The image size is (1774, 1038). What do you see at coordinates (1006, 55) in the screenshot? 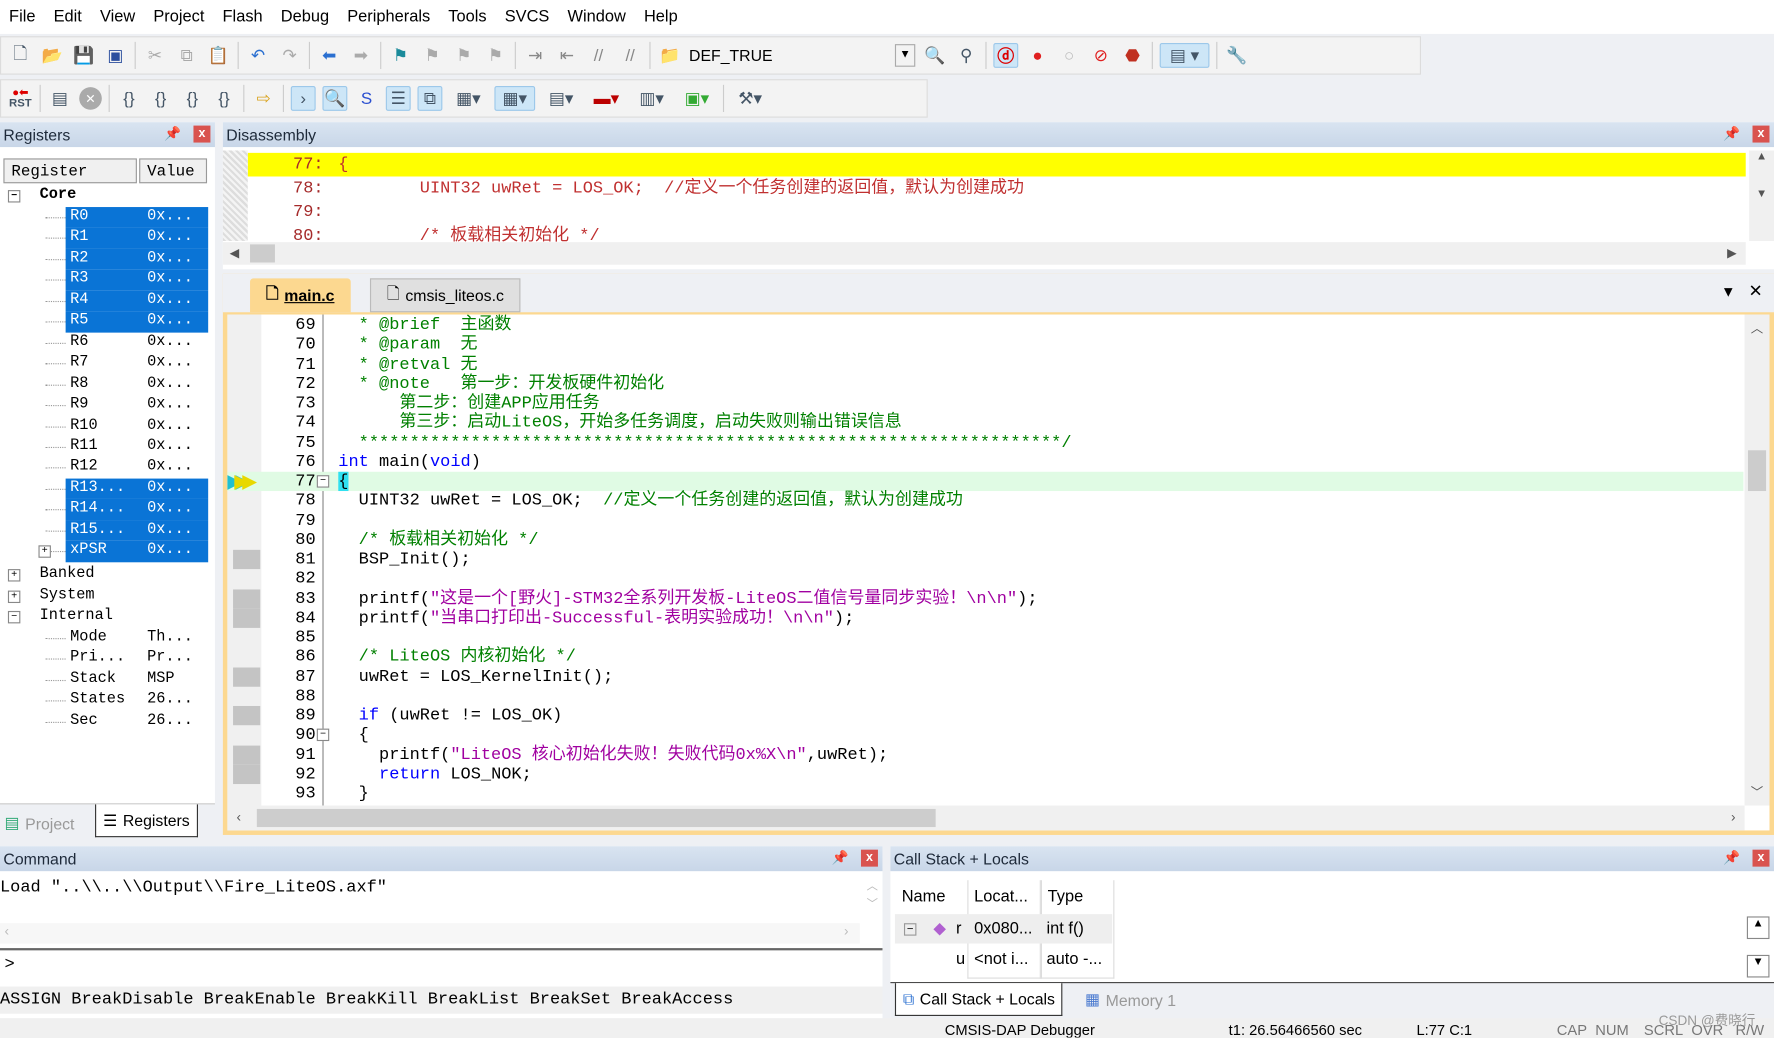
I see `debug-session-icon: ⓓ` at bounding box center [1006, 55].